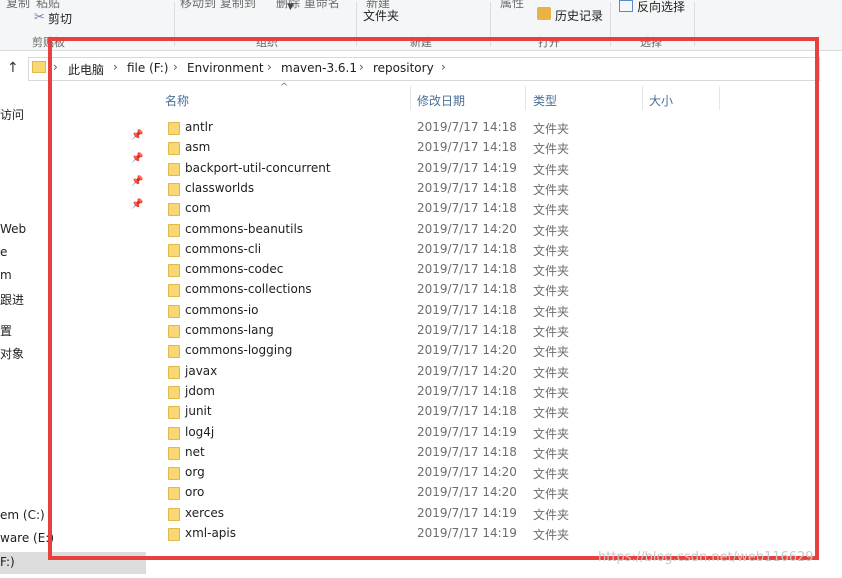 This screenshot has height=578, width=842. Describe the element at coordinates (225, 68) in the screenshot. I see `breadcrumb-environment: Environment` at that location.